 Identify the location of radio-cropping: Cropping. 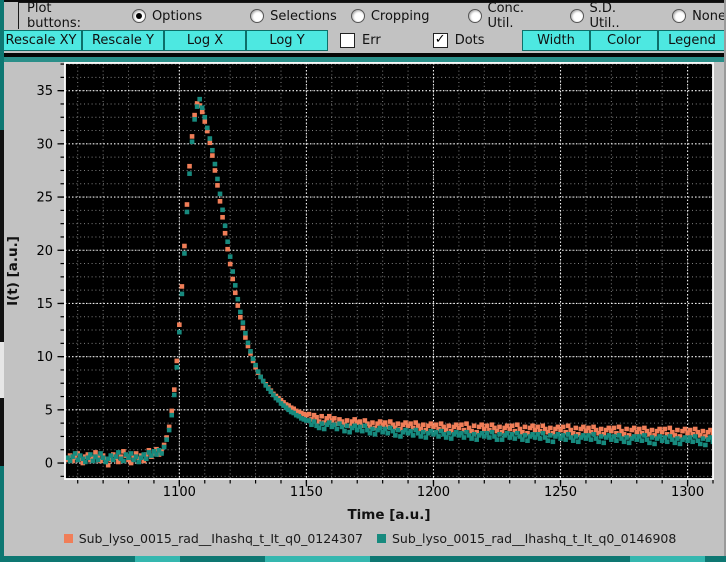
(390, 16).